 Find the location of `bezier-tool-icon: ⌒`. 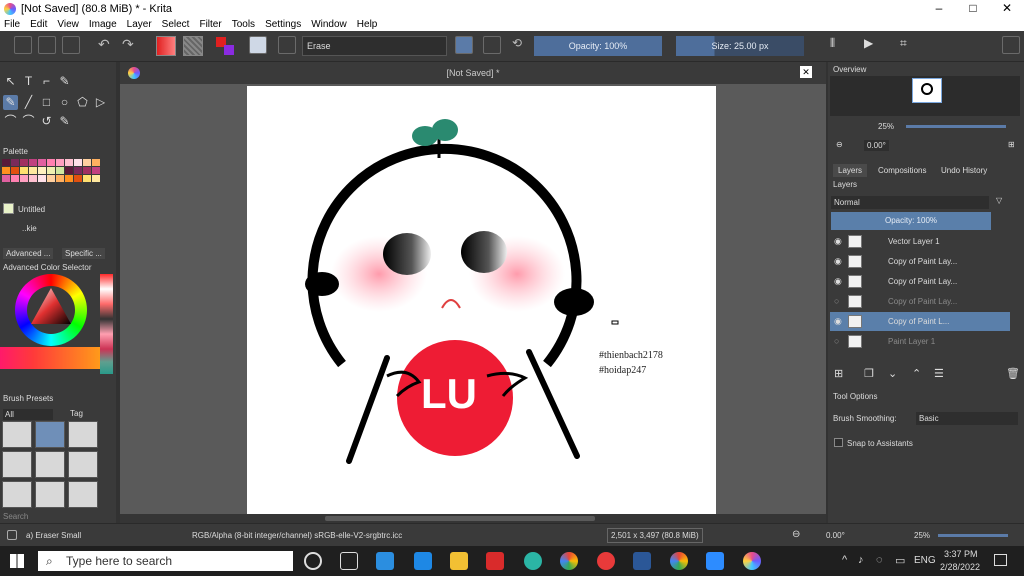

bezier-tool-icon: ⌒ is located at coordinates (10, 121).